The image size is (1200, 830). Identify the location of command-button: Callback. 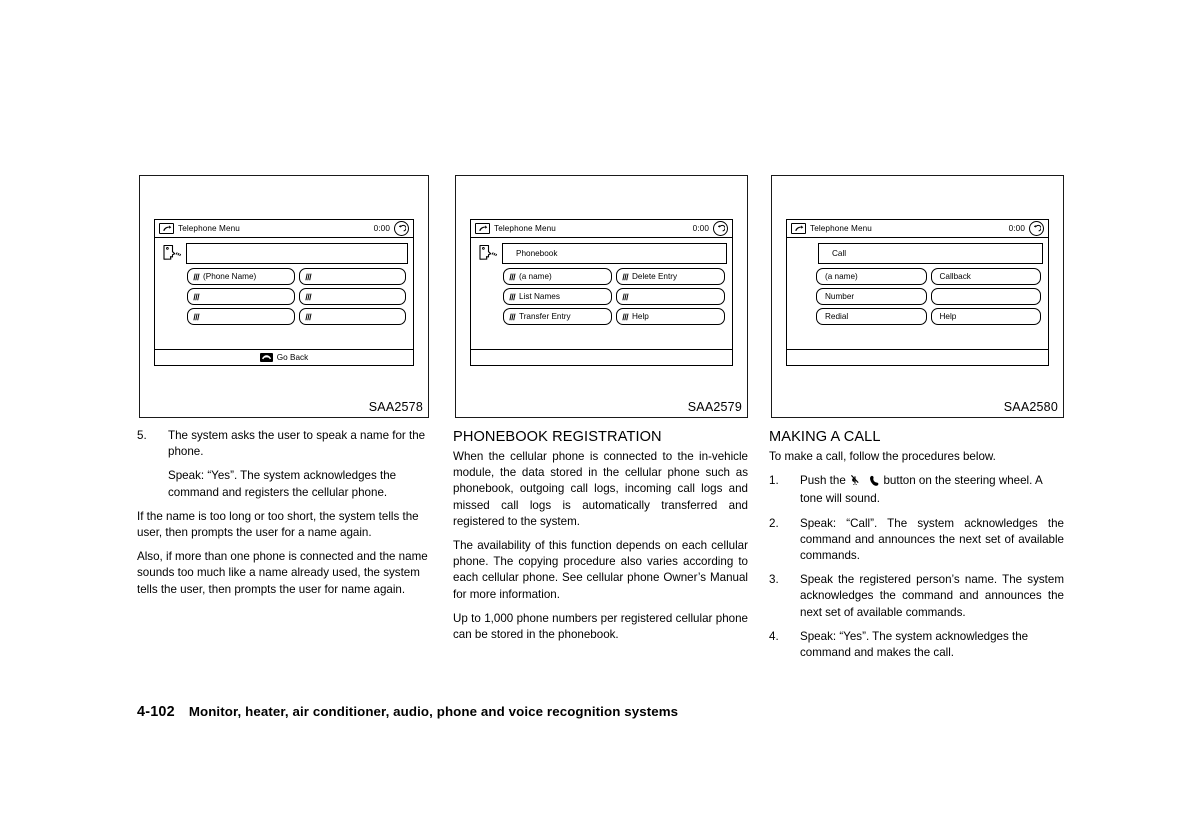
(985, 276).